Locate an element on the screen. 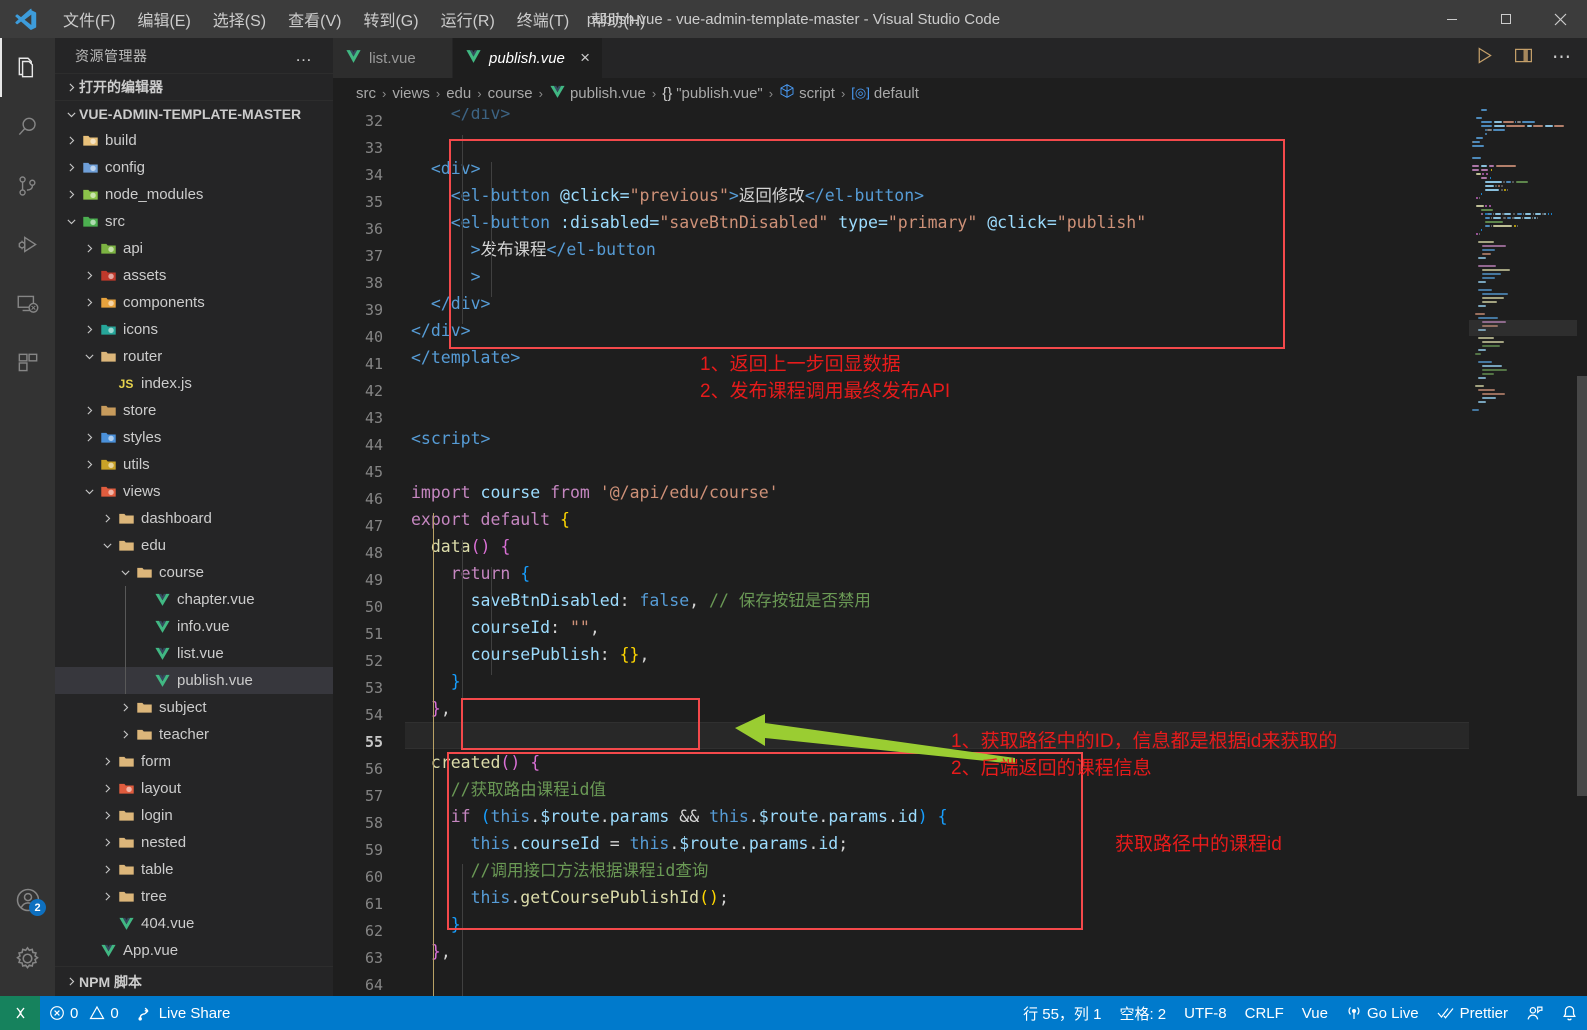 The image size is (1587, 1030). code-line: //获取路由课程id值 is located at coordinates (937, 789).